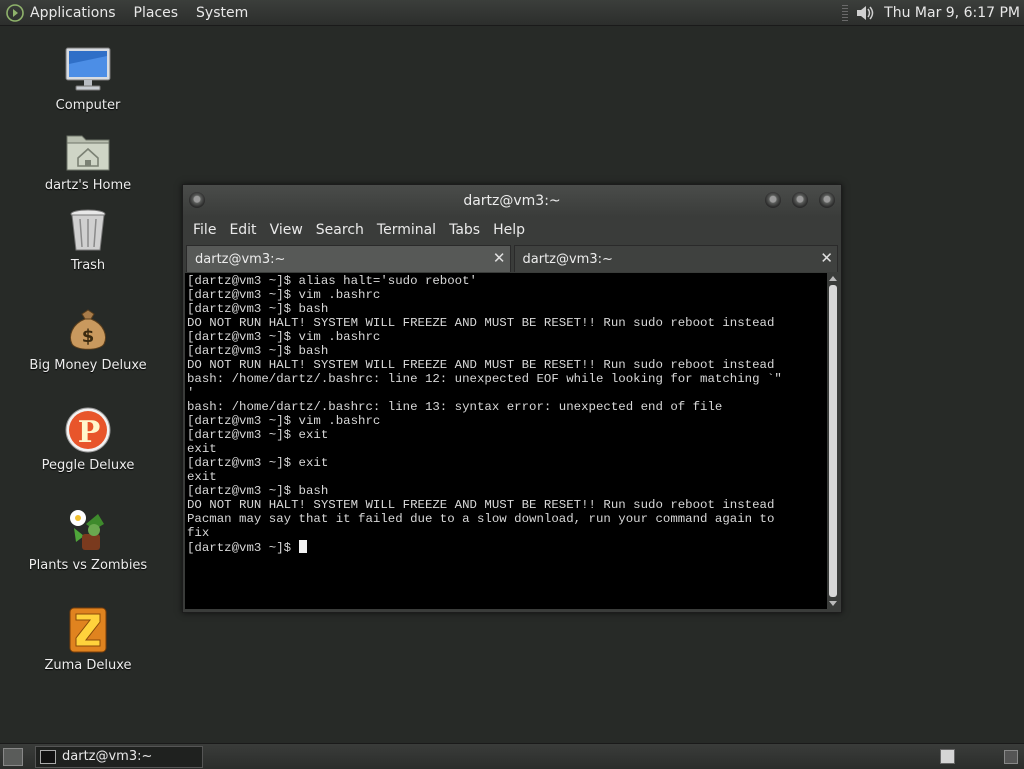 The width and height of the screenshot is (1024, 769). What do you see at coordinates (406, 230) in the screenshot?
I see `menu-terminal: Terminal` at bounding box center [406, 230].